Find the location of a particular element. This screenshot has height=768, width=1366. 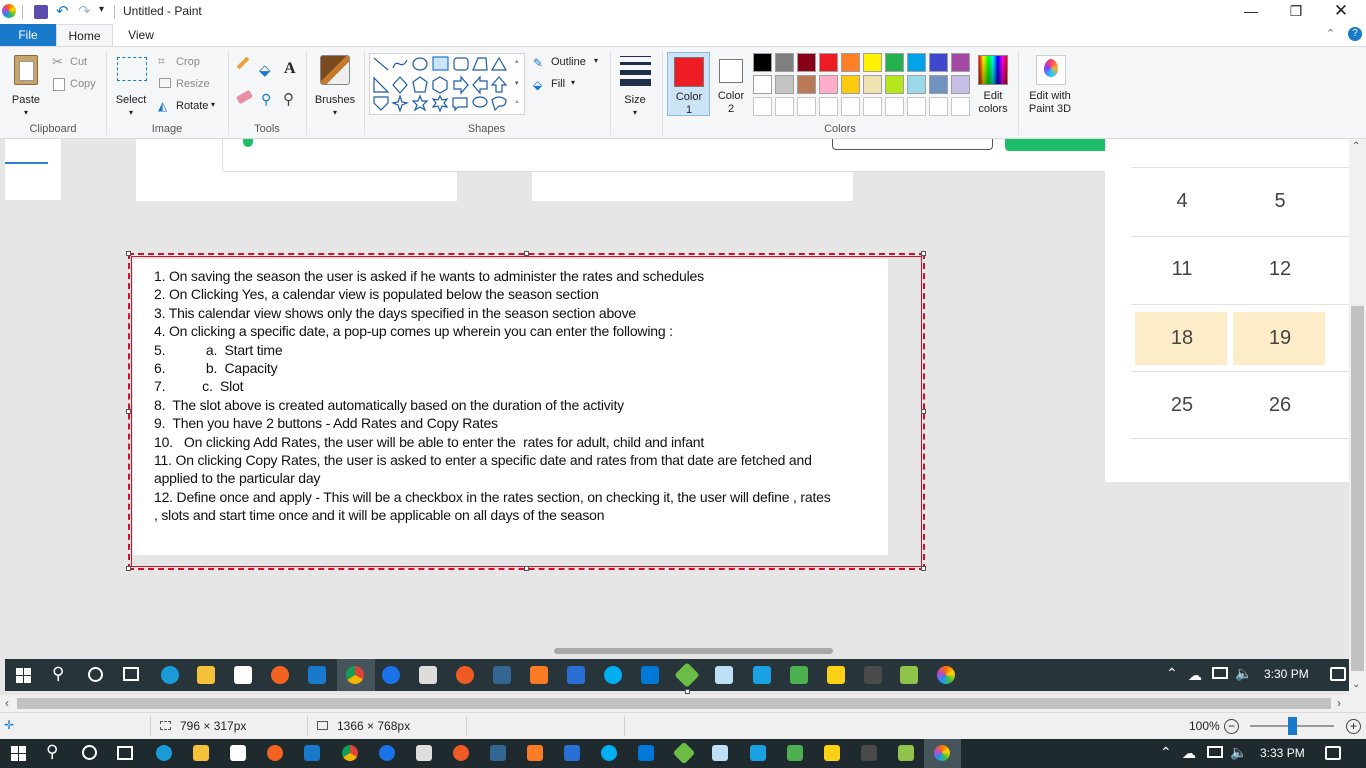

file-explorer-taskbar-icon is located at coordinates (201, 753).